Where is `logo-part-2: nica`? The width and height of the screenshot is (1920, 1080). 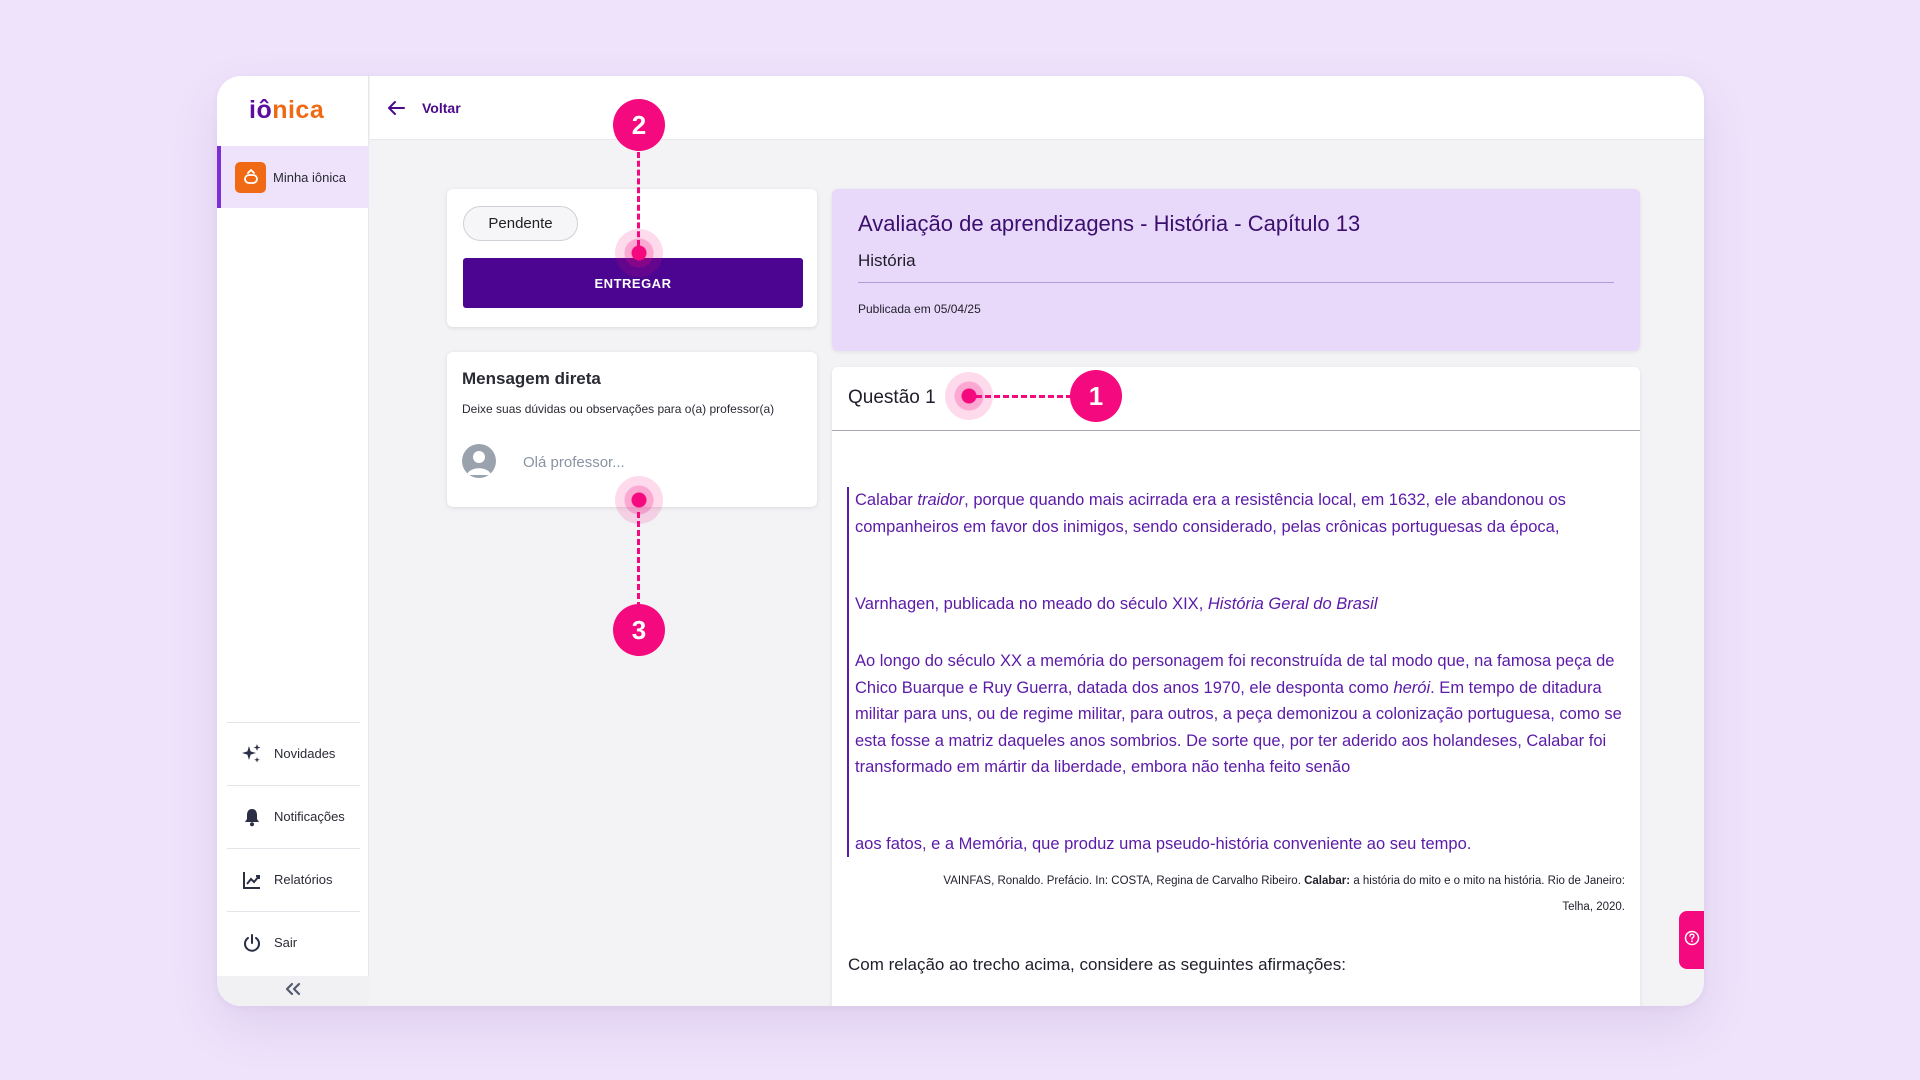 logo-part-2: nica is located at coordinates (298, 110).